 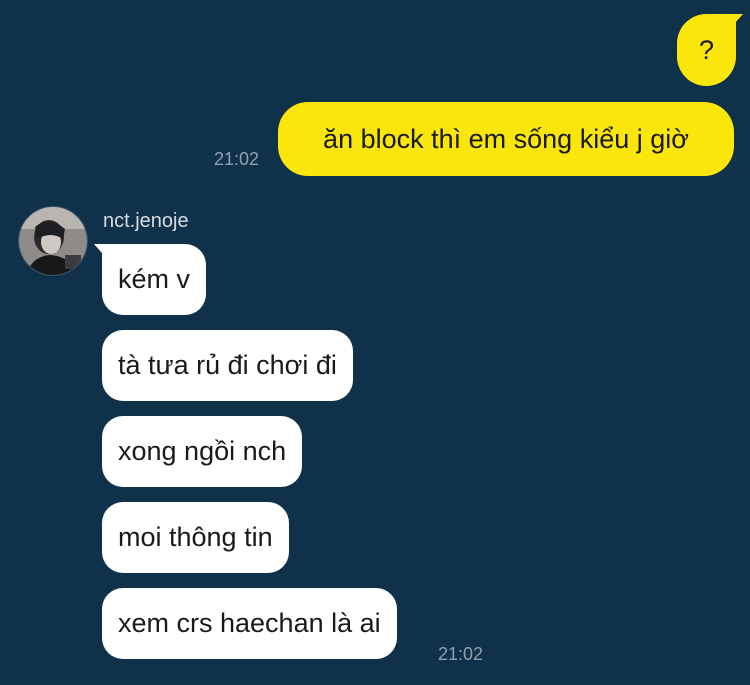 I want to click on outgoing-message: ?, so click(x=710, y=50).